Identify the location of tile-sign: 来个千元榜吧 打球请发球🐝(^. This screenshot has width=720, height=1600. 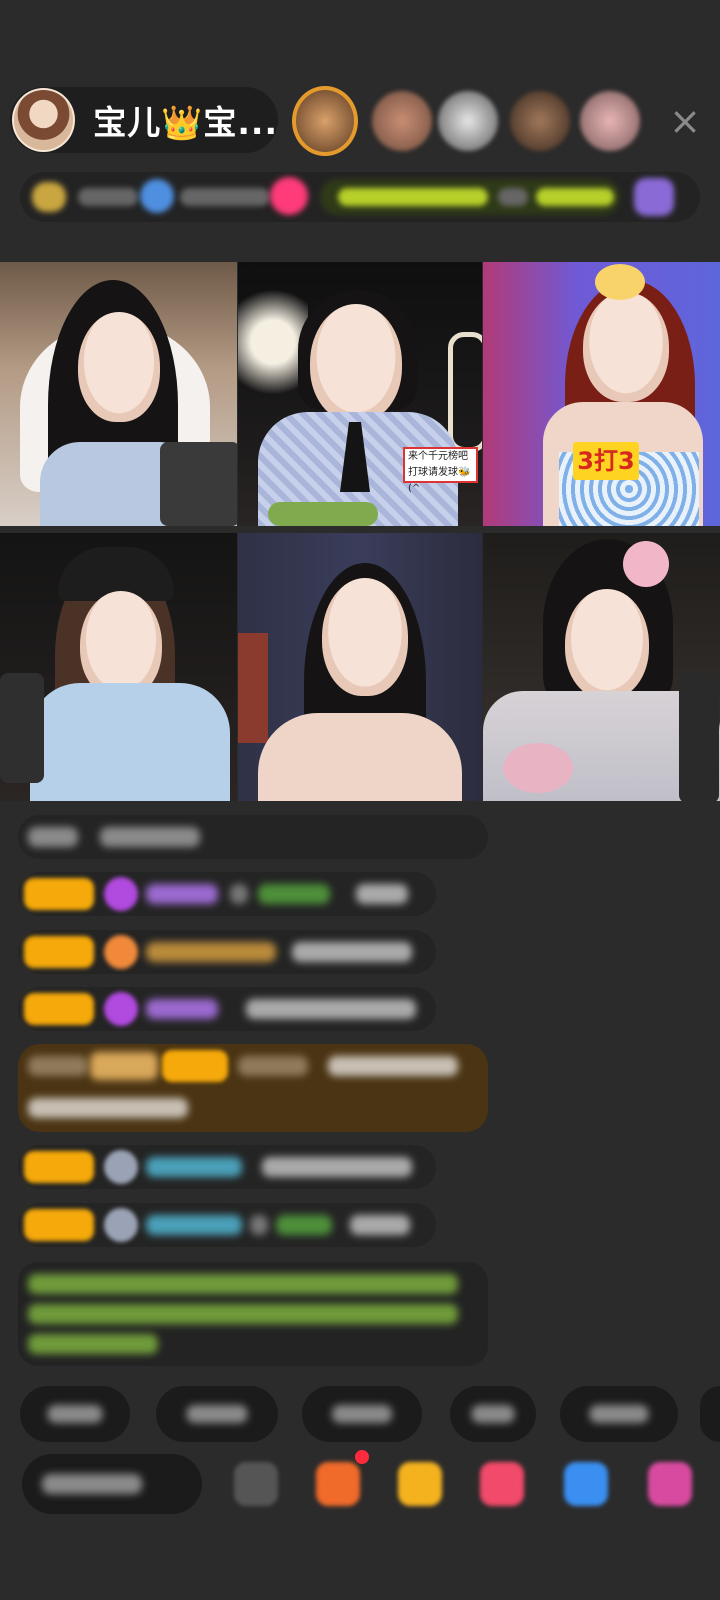
(440, 470).